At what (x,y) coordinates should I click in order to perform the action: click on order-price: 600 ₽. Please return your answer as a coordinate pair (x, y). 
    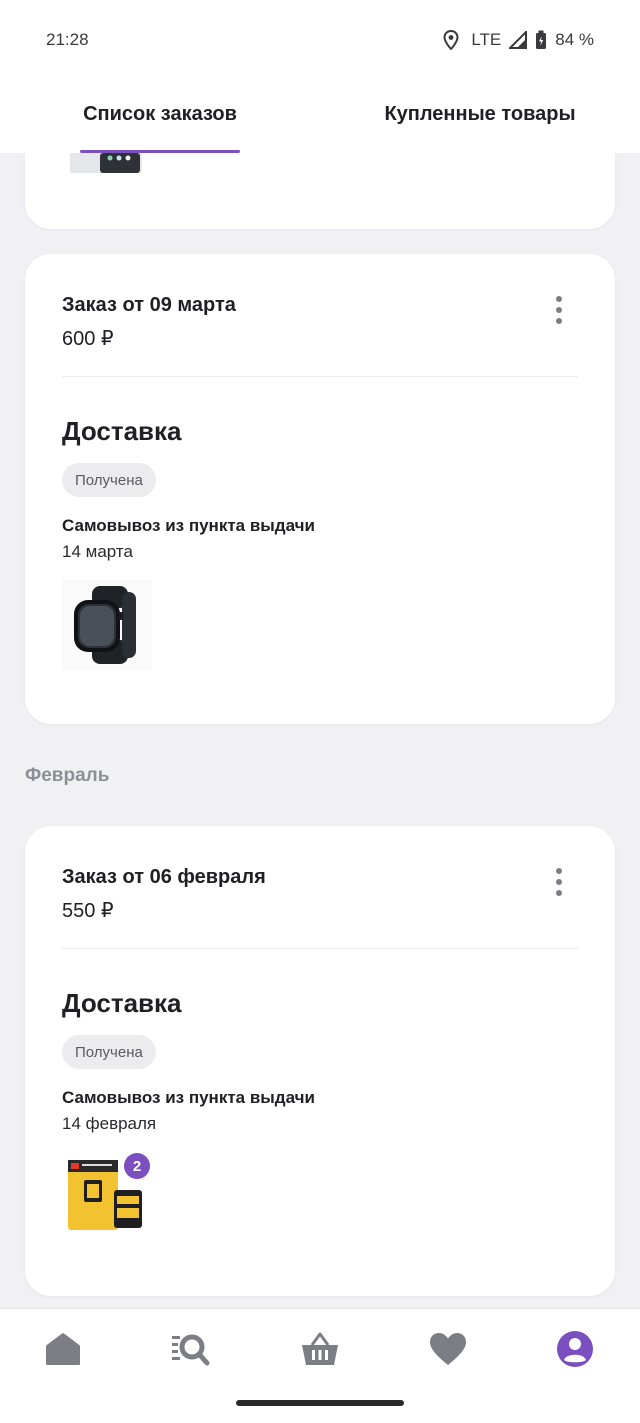
    Looking at the image, I should click on (88, 339).